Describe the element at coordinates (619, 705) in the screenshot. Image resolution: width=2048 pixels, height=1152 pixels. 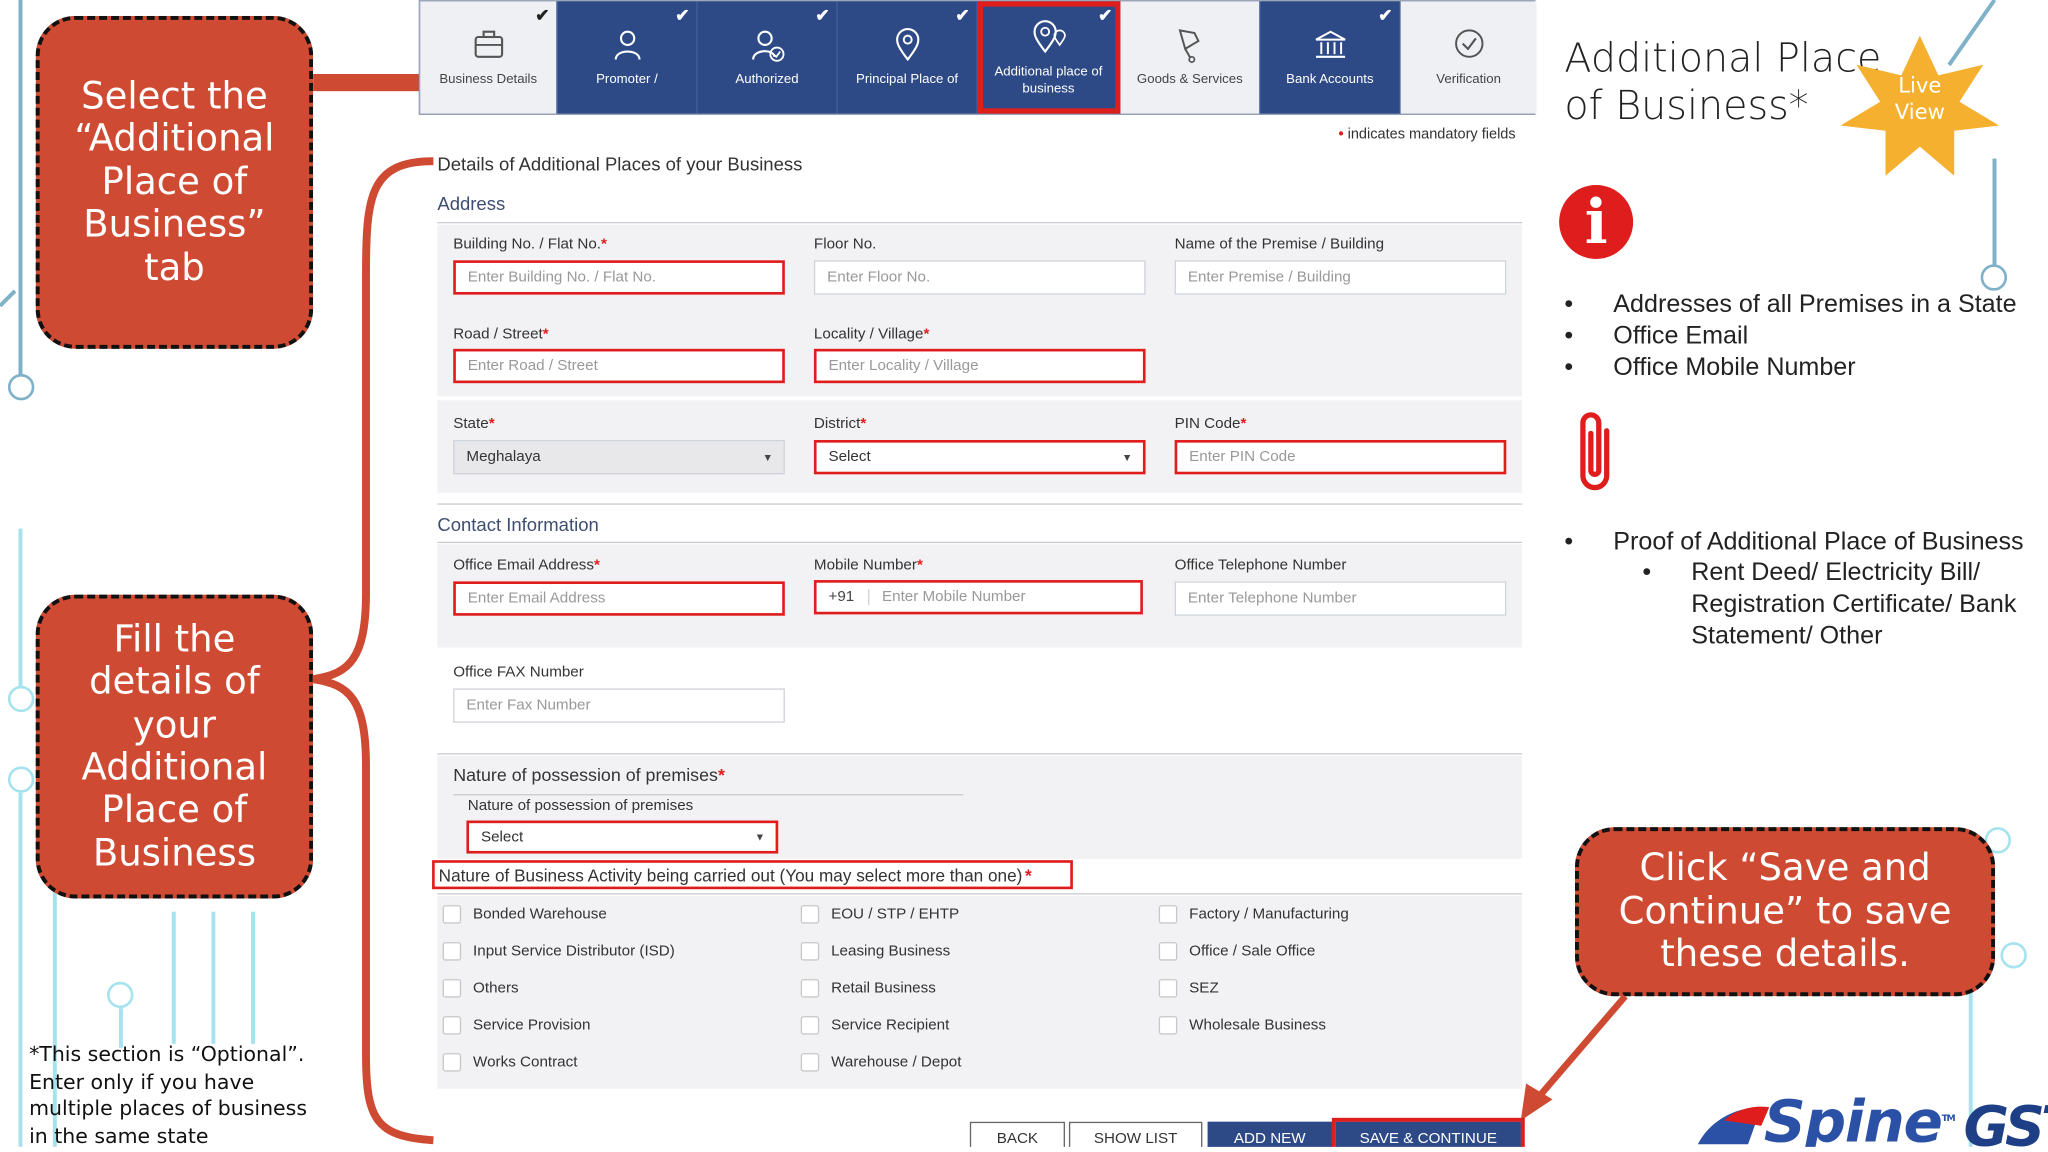
I see `fax-input: Enter Fax Number` at that location.